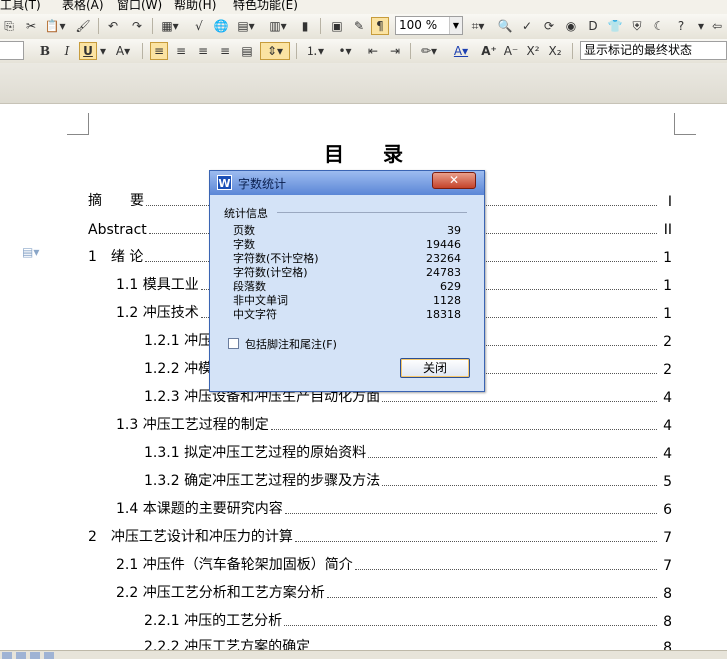 The image size is (727, 659). I want to click on stat-row: 页数 39, so click(347, 231).